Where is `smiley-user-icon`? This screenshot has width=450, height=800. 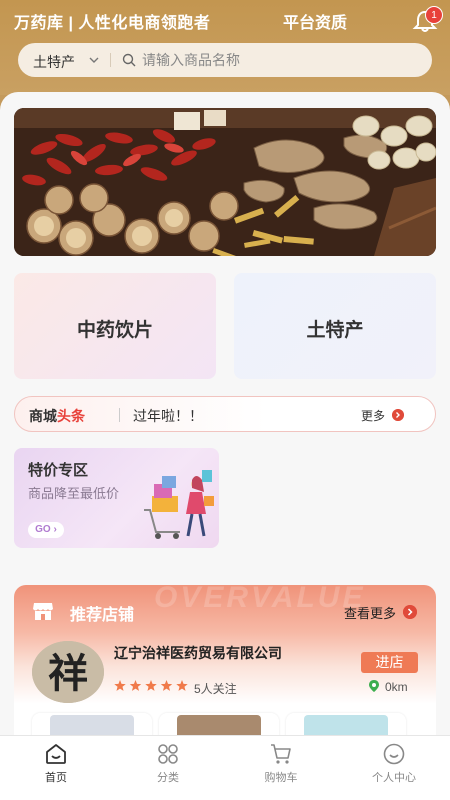
smiley-user-icon is located at coordinates (394, 754).